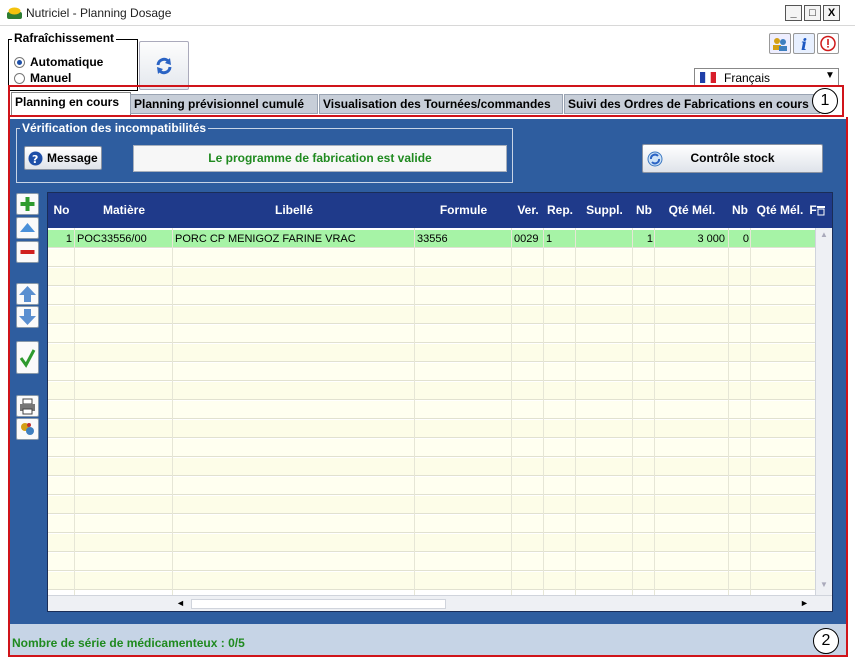  What do you see at coordinates (825, 101) in the screenshot?
I see `callout-1: 1` at bounding box center [825, 101].